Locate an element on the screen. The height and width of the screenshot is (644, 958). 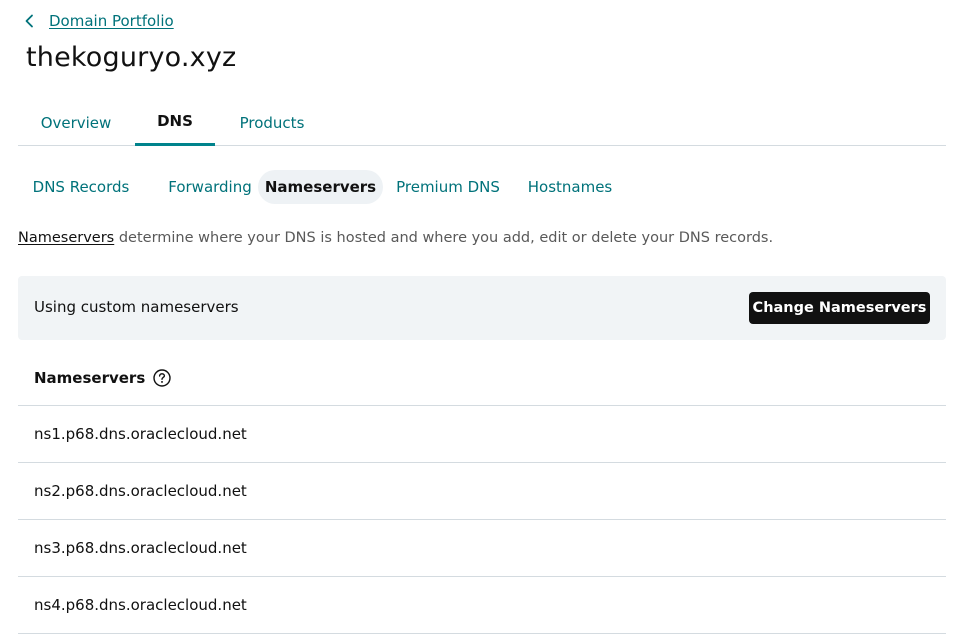
nameservers-list-header: Nameservers is located at coordinates (482, 378).